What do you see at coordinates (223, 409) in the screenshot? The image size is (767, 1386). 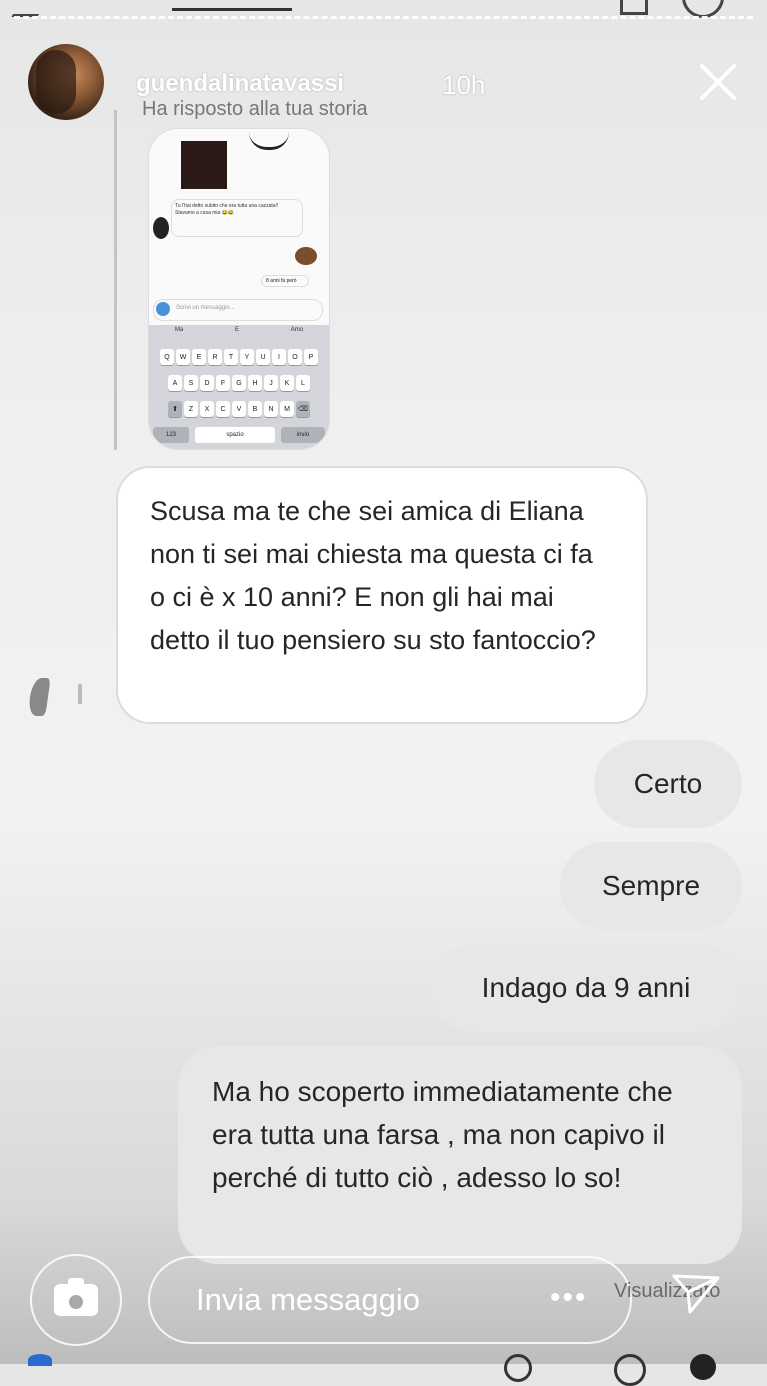 I see `key: C` at bounding box center [223, 409].